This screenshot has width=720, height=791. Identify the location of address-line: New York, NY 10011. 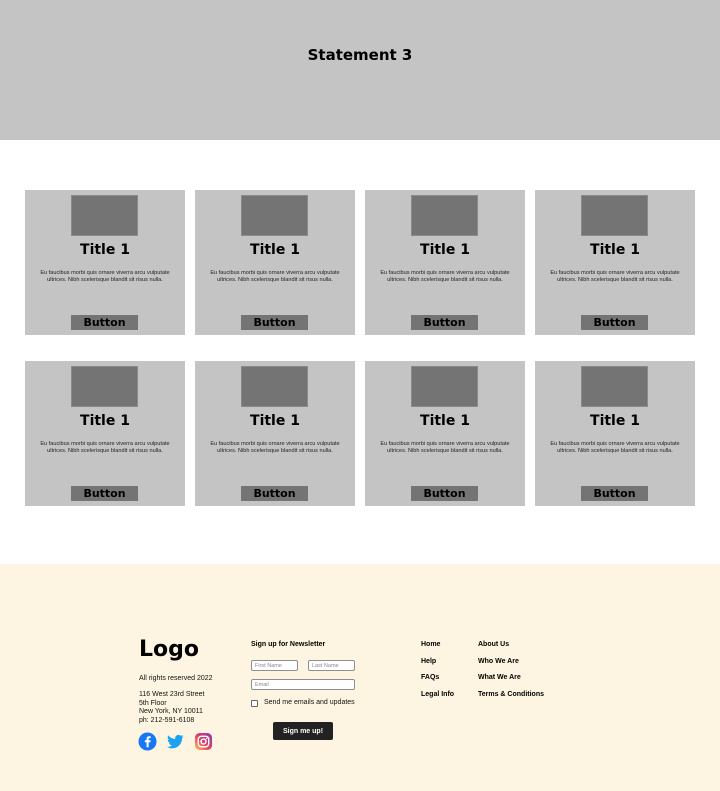
(171, 712).